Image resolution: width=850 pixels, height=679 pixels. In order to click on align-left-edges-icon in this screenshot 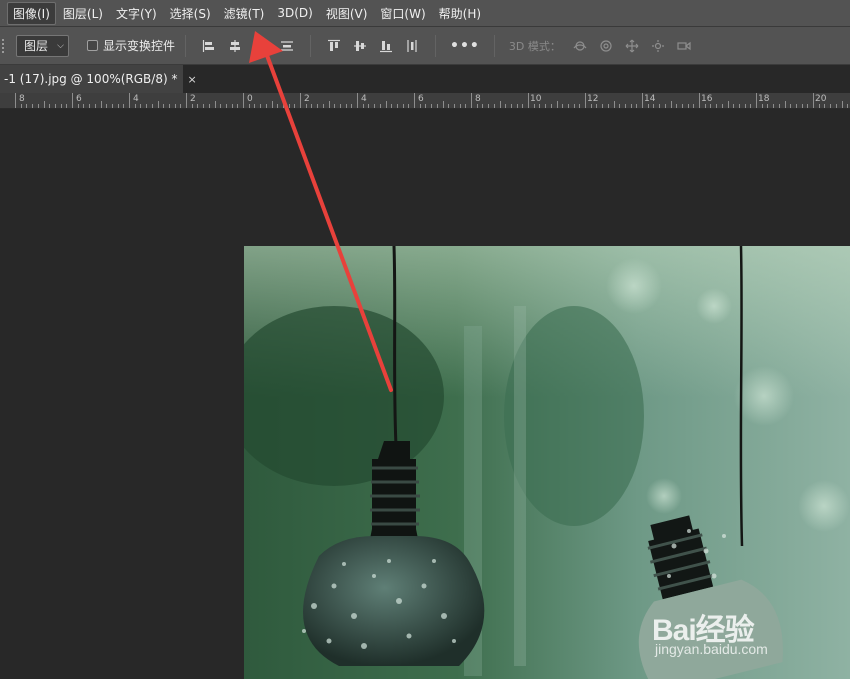, I will do `click(209, 46)`.